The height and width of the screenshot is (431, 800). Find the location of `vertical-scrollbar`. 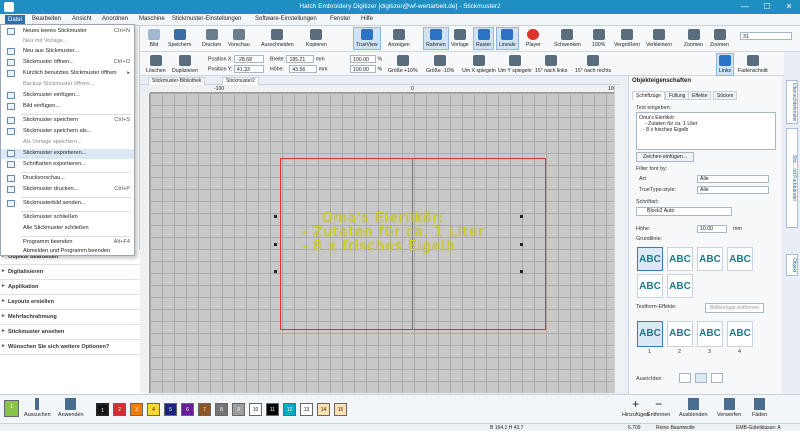

vertical-scrollbar is located at coordinates (619, 239).